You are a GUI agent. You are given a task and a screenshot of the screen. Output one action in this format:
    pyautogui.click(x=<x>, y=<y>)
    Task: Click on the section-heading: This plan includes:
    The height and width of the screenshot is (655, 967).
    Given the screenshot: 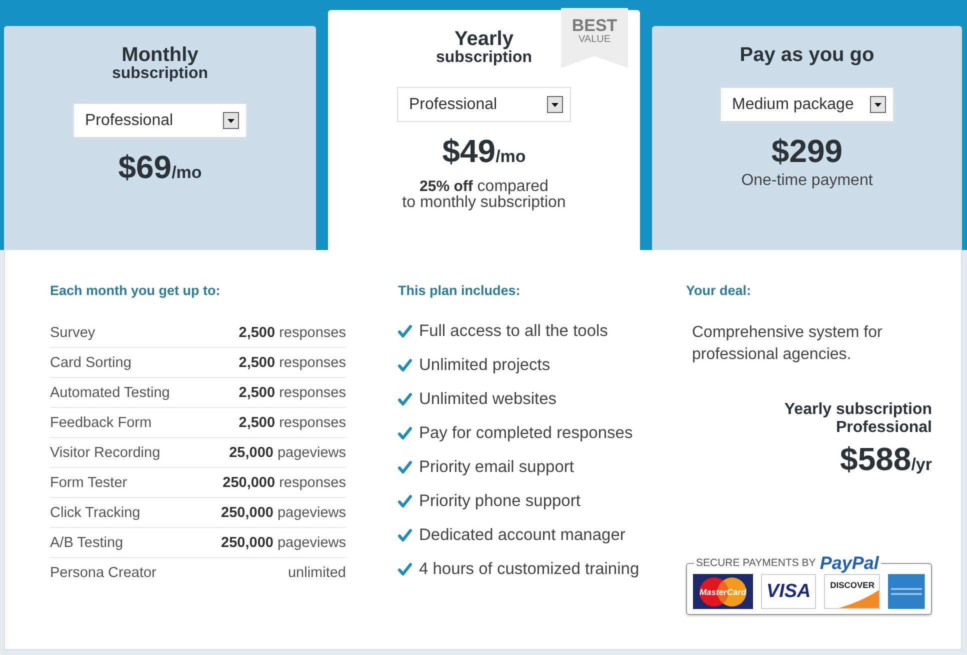 What is the action you would take?
    pyautogui.click(x=460, y=291)
    